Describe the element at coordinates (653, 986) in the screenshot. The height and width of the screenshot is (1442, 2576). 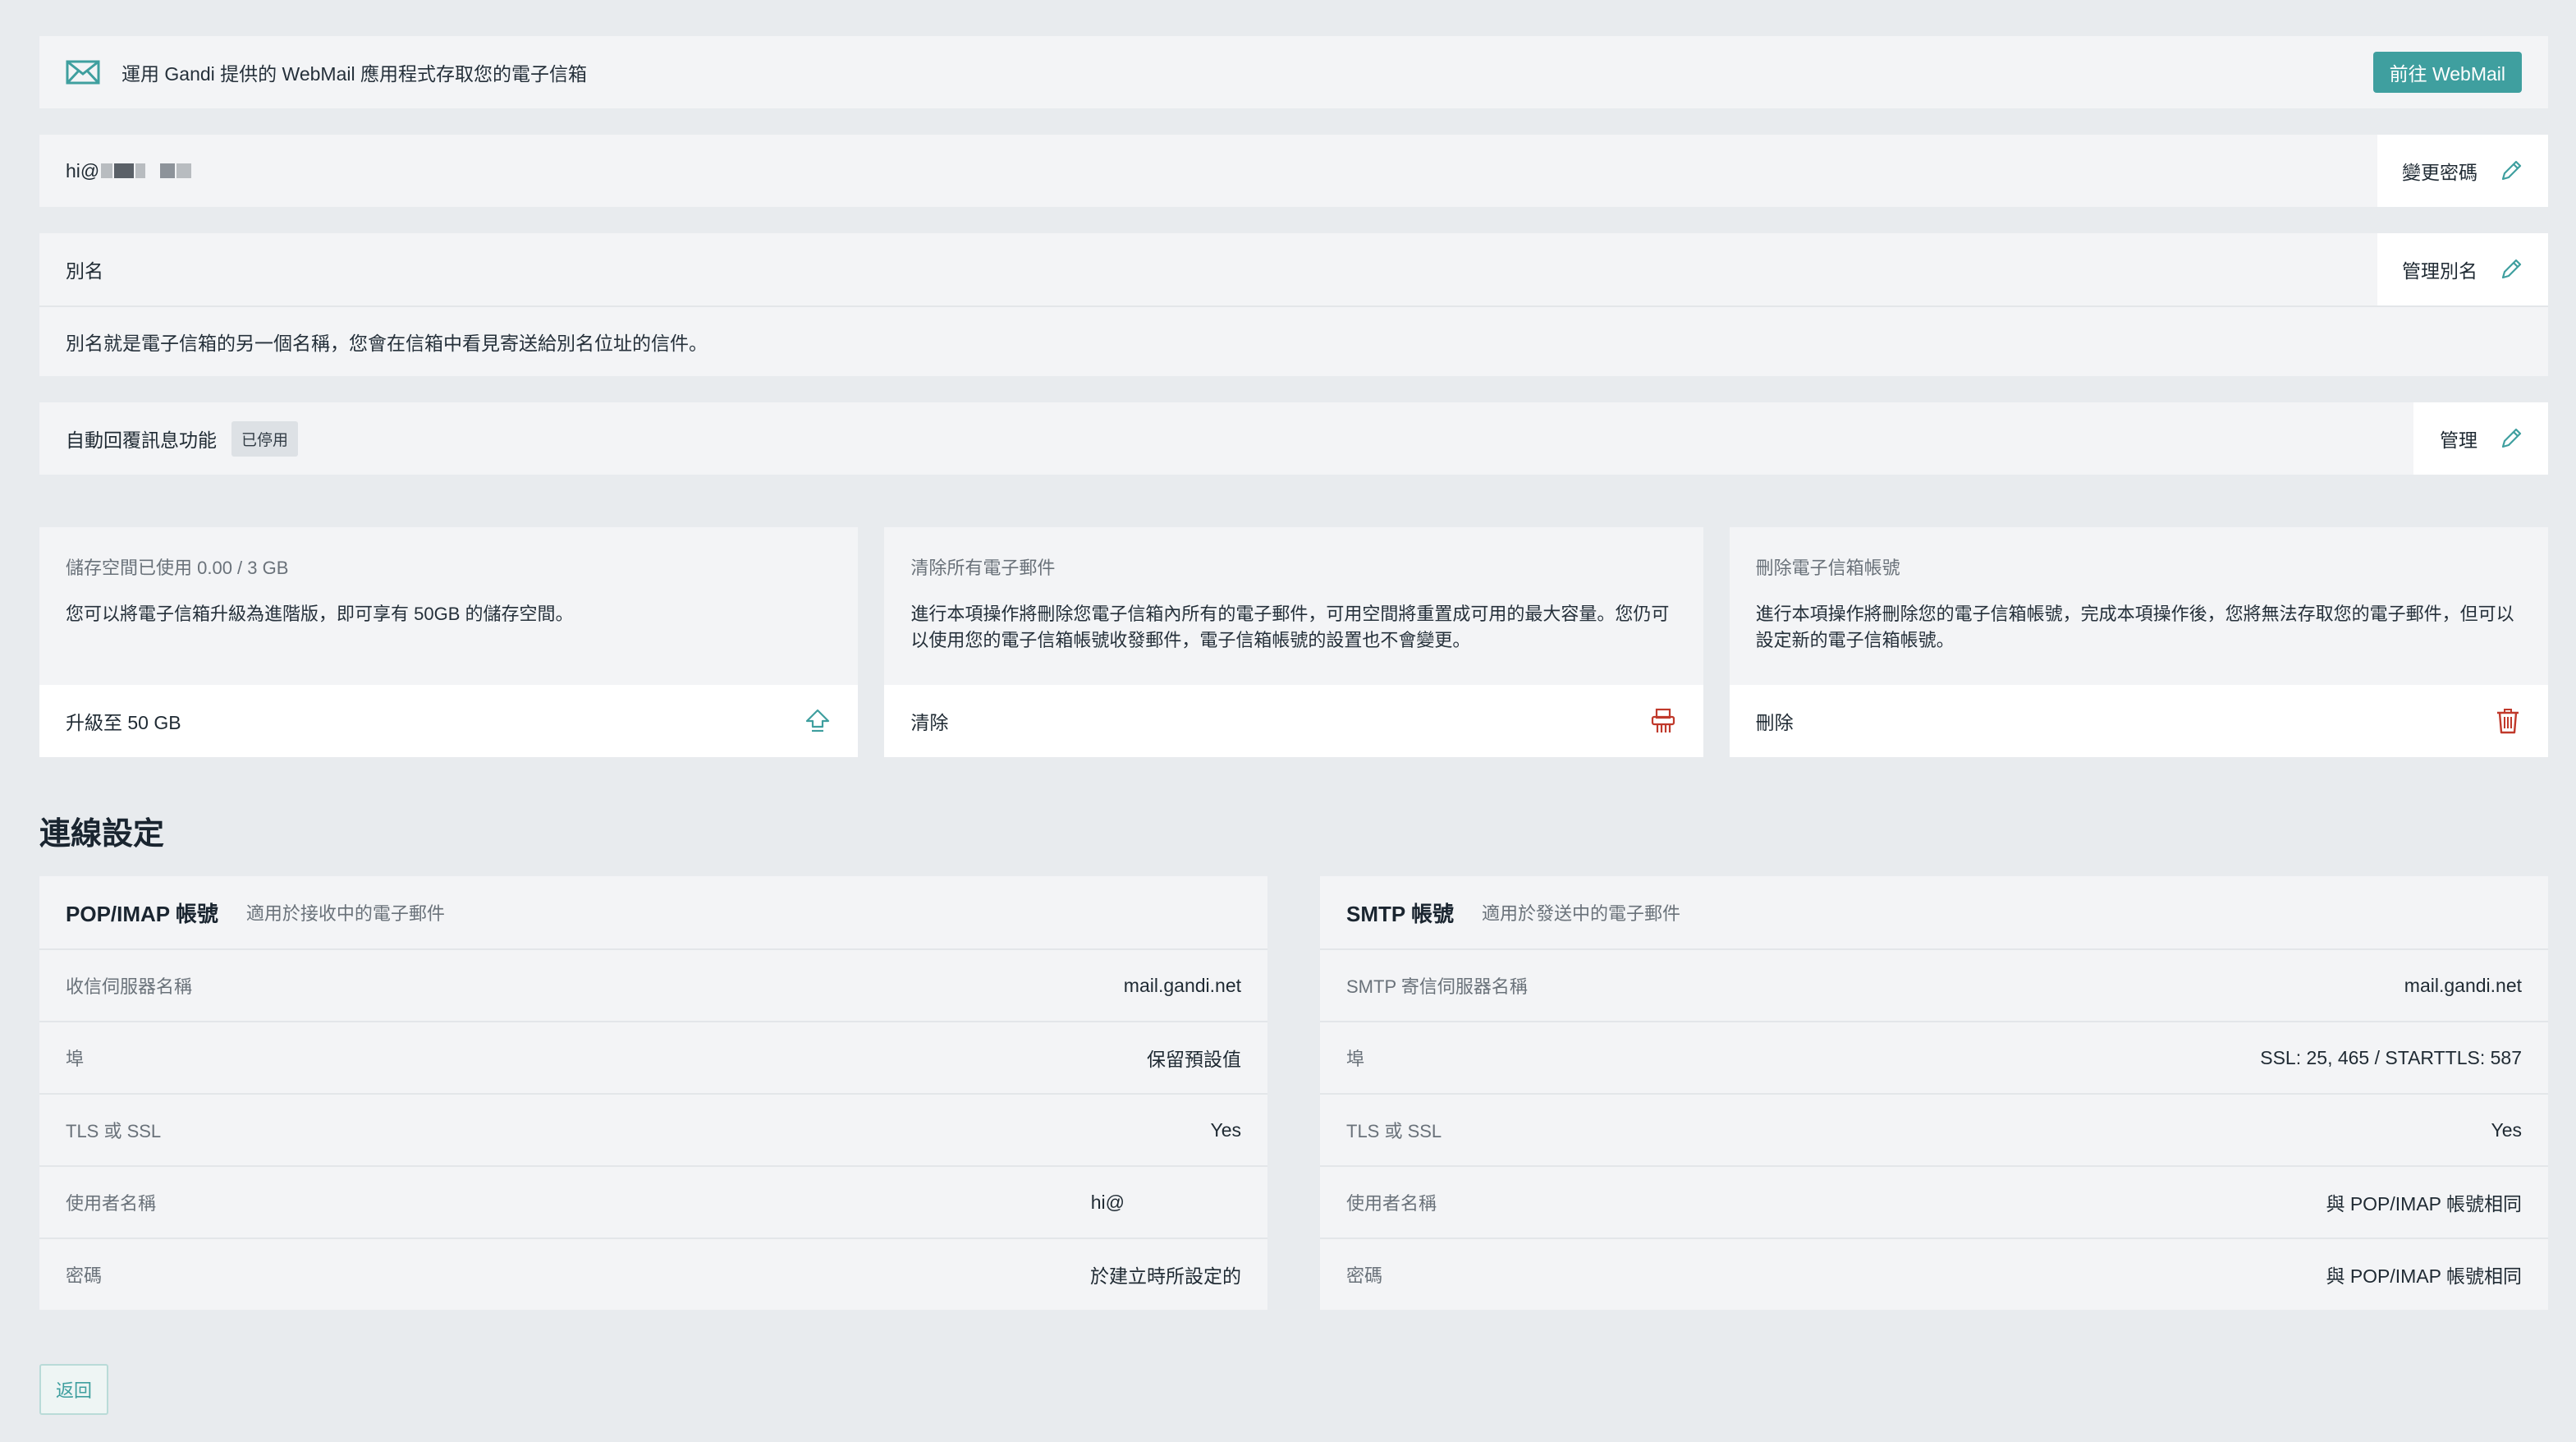
I see `table-row: 收信伺服器名稱 mail.gandi.net` at that location.